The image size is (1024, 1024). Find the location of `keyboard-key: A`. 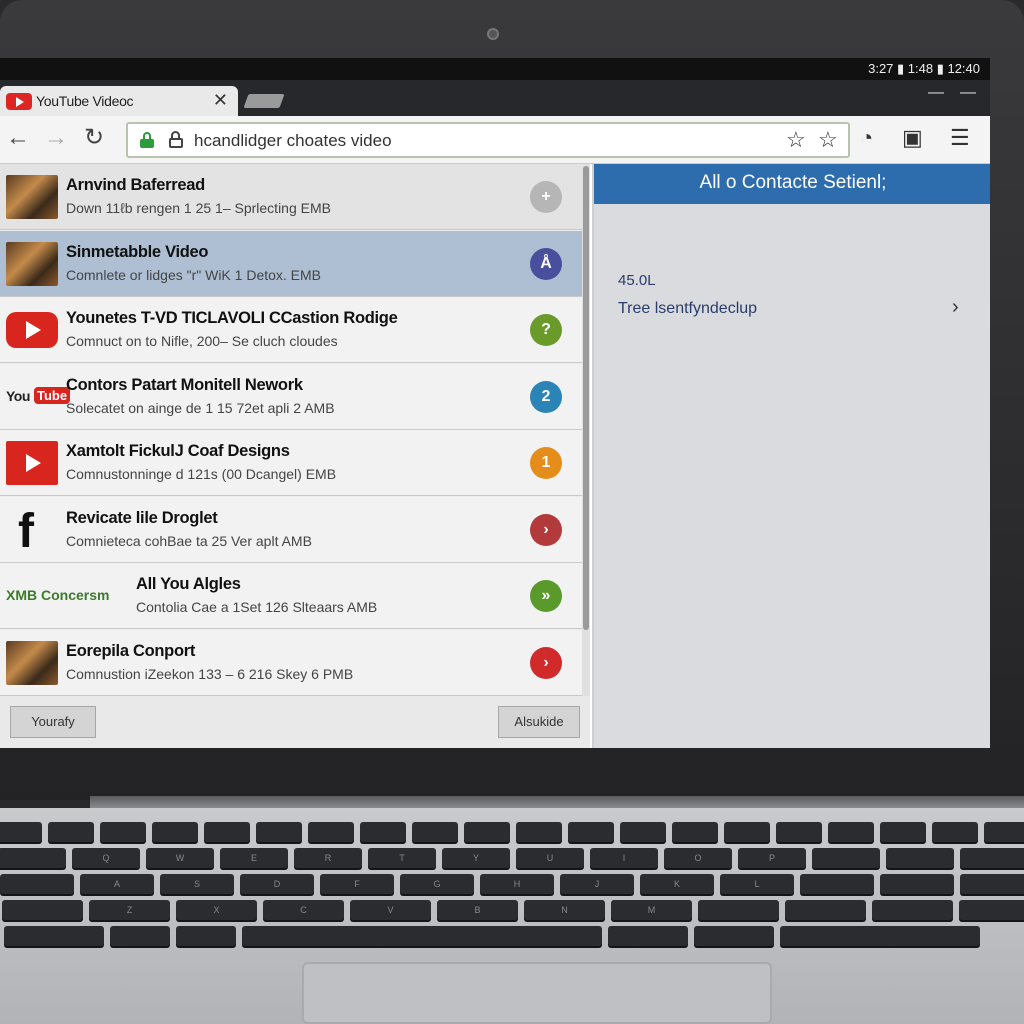

keyboard-key: A is located at coordinates (117, 884).